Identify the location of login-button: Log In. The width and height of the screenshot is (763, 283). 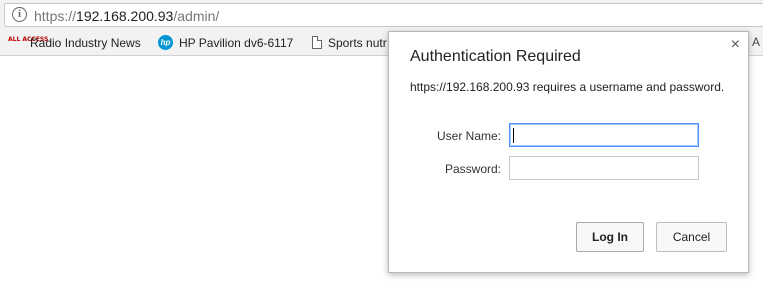
(610, 237).